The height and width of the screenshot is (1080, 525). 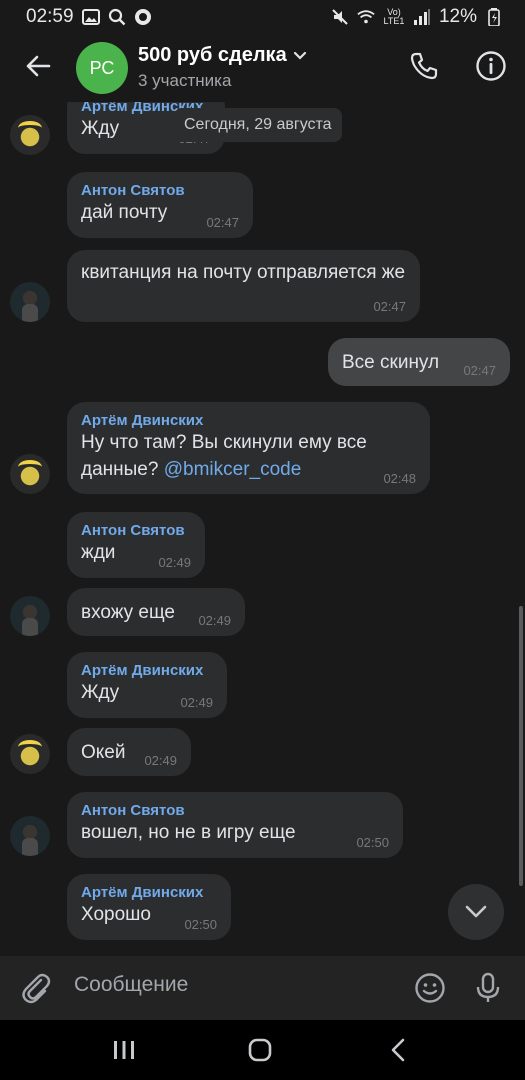 I want to click on network-label: Vo) LTE1, so click(x=394, y=16).